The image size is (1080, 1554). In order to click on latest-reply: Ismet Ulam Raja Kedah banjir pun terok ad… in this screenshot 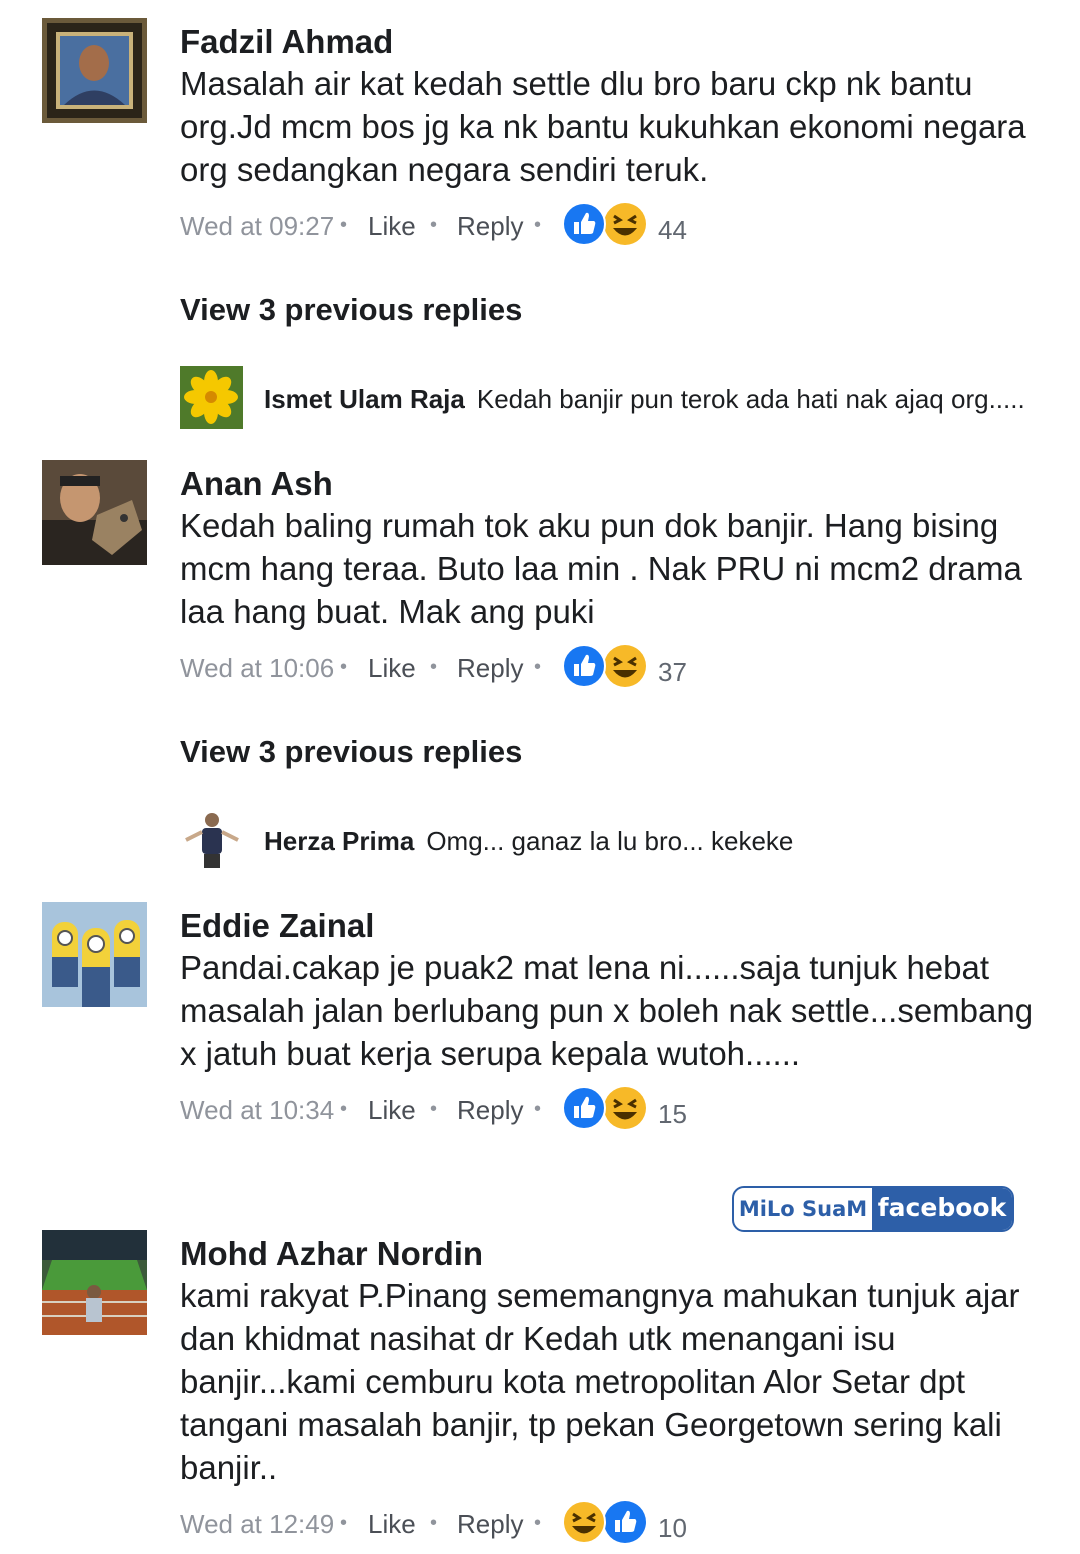, I will do `click(620, 398)`.